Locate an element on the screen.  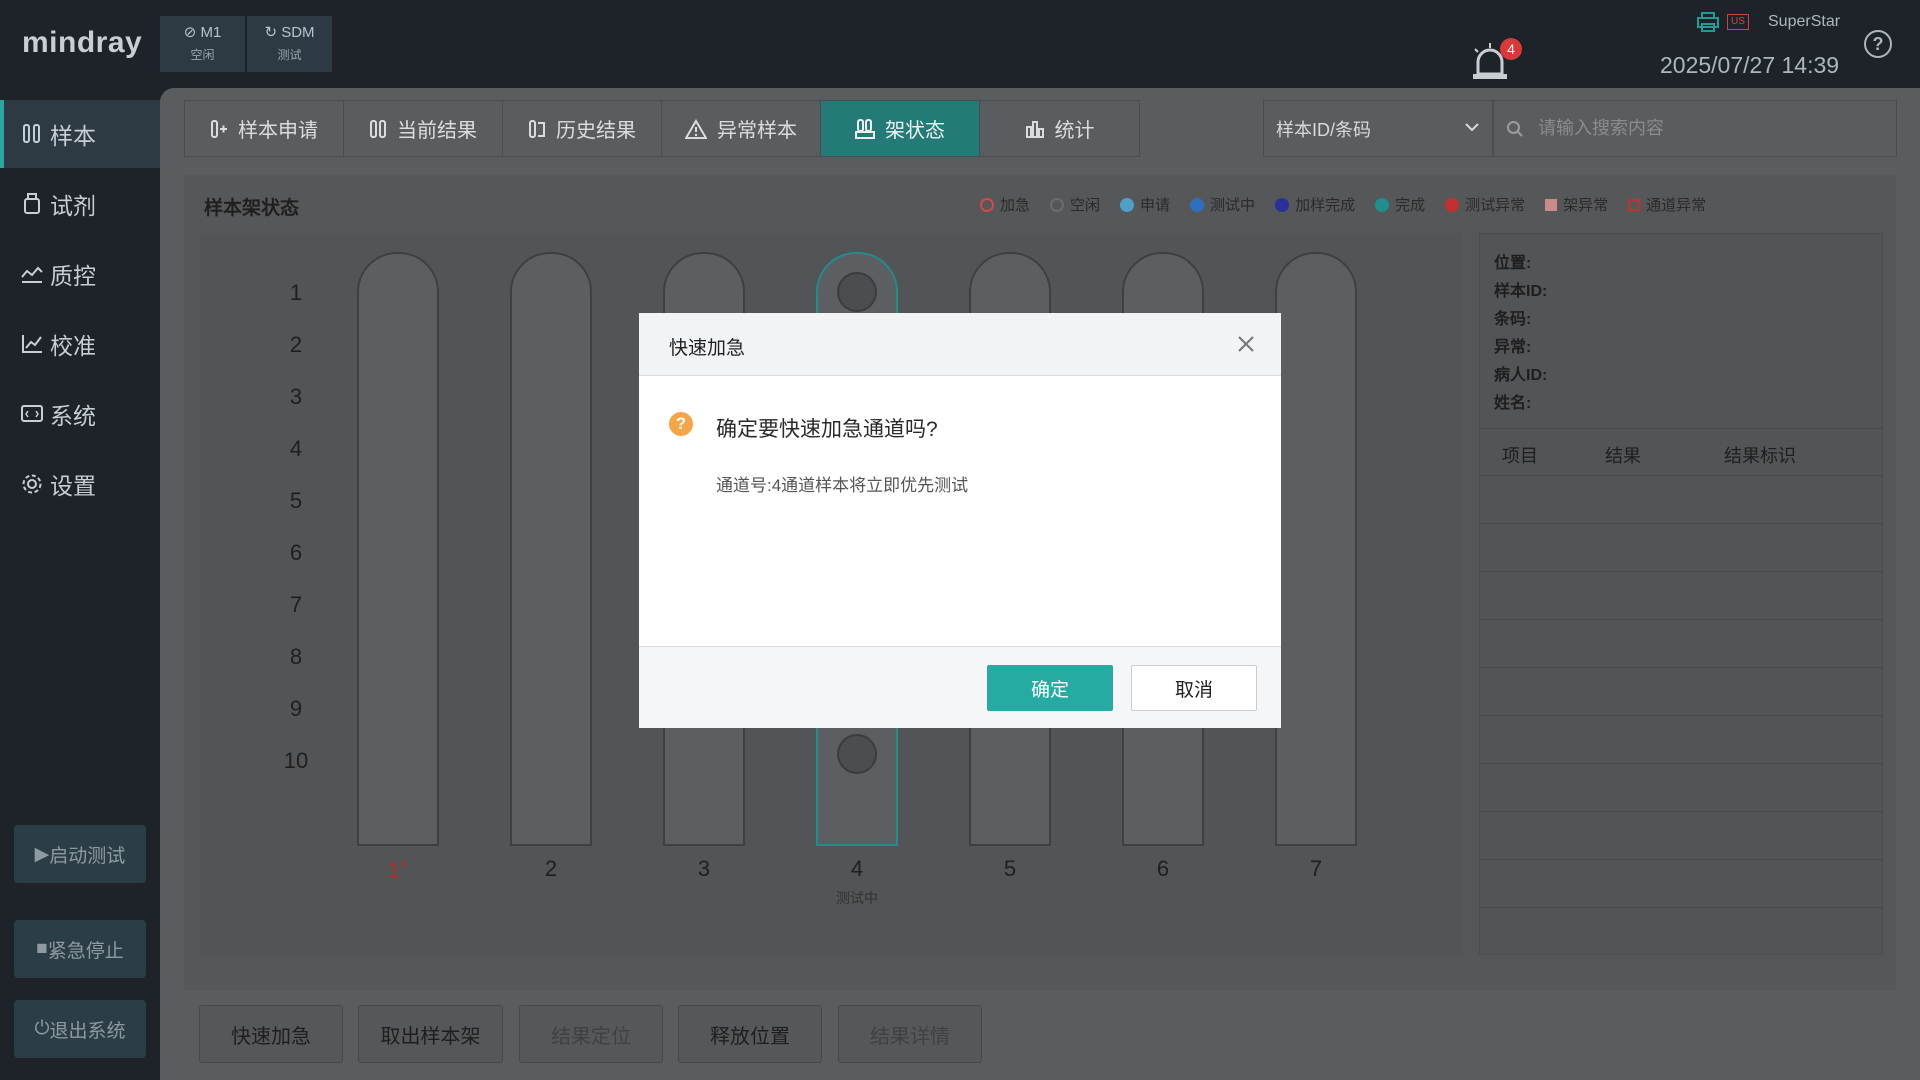
user-name: SuperStar is located at coordinates (1804, 22).